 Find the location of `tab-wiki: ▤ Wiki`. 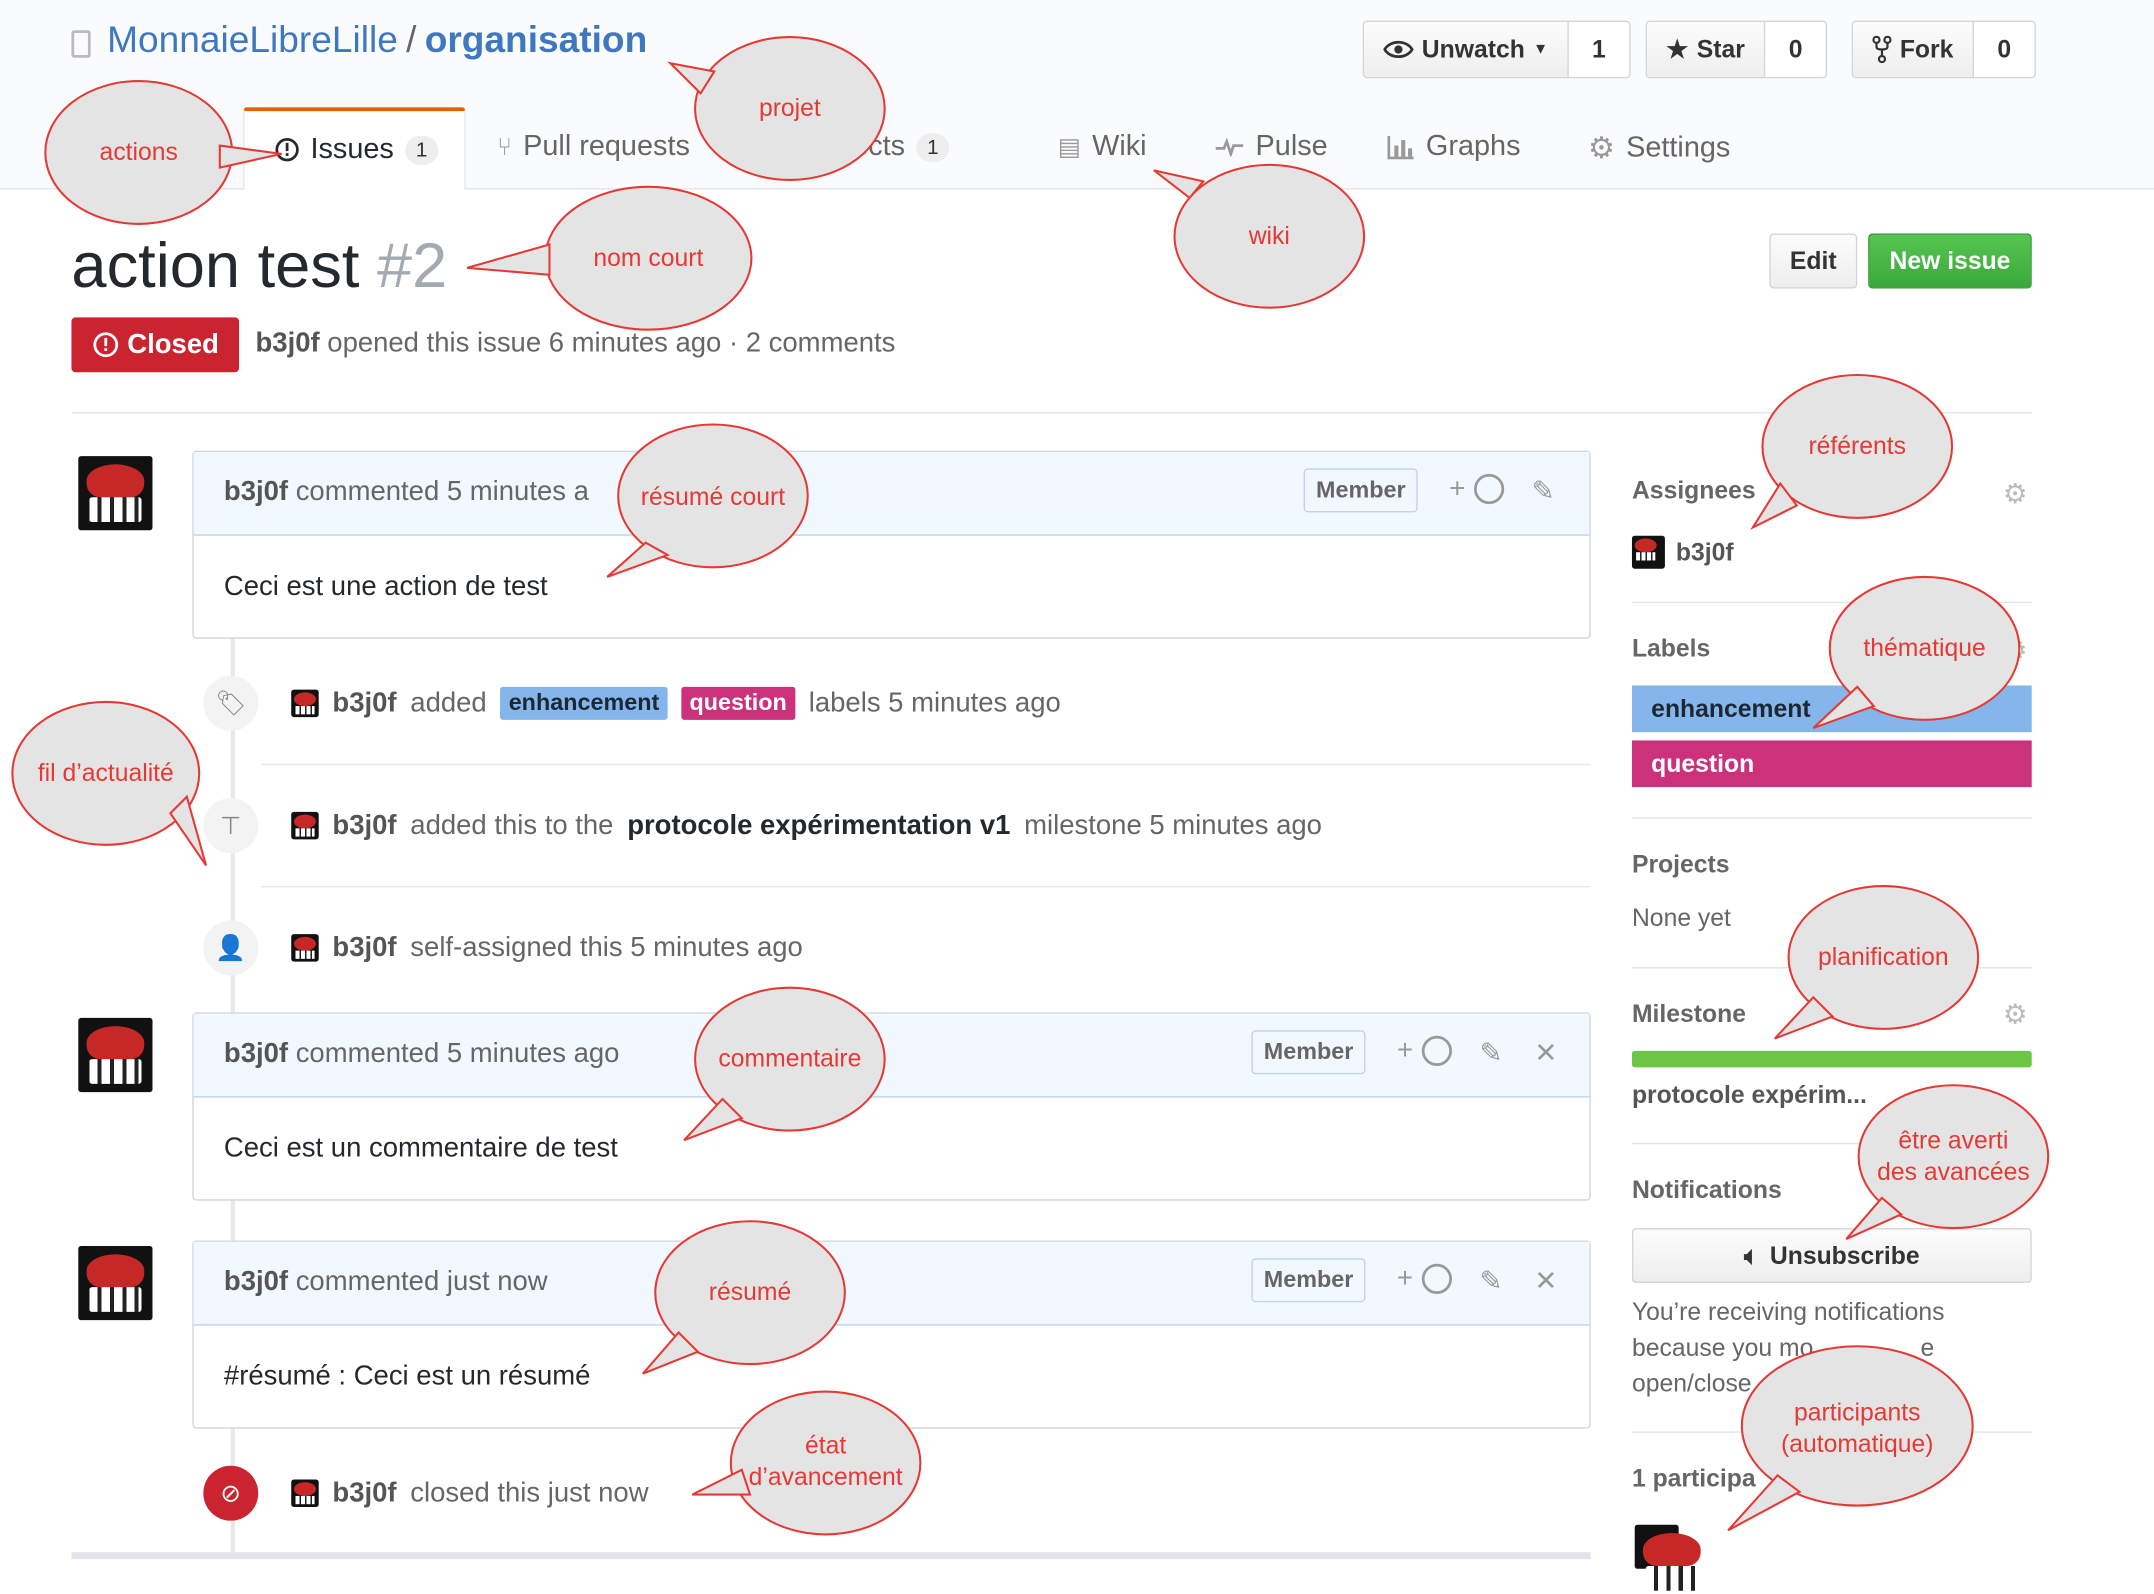

tab-wiki: ▤ Wiki is located at coordinates (1102, 147).